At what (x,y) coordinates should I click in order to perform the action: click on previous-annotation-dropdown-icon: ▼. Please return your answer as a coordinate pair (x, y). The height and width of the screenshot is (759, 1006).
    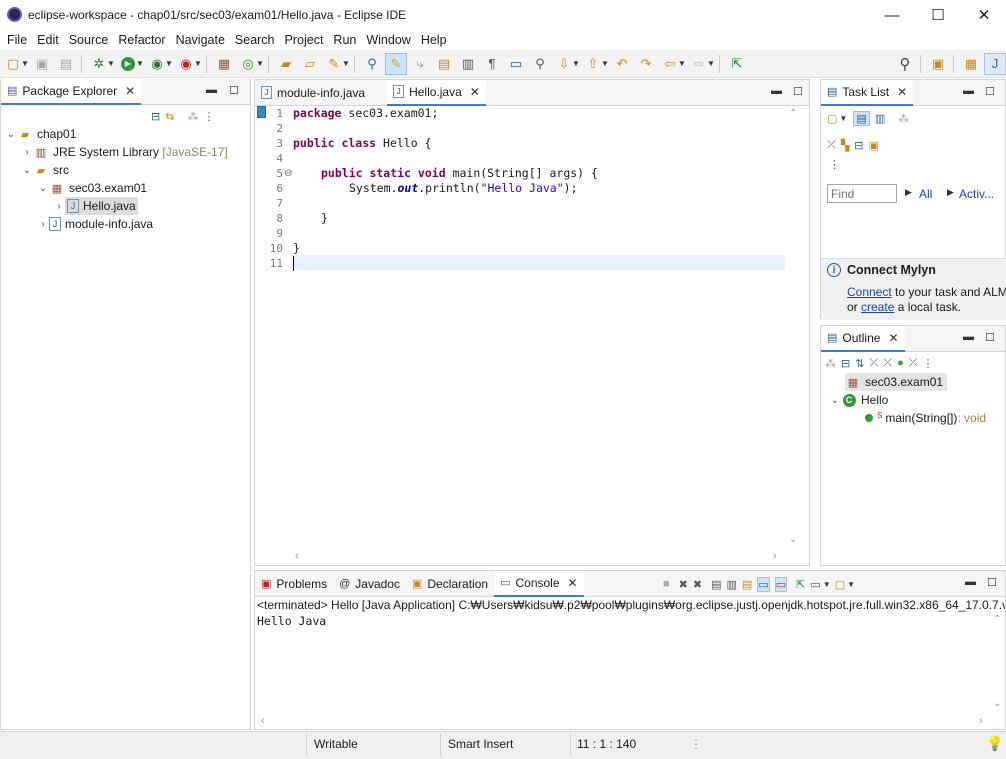
    Looking at the image, I should click on (605, 63).